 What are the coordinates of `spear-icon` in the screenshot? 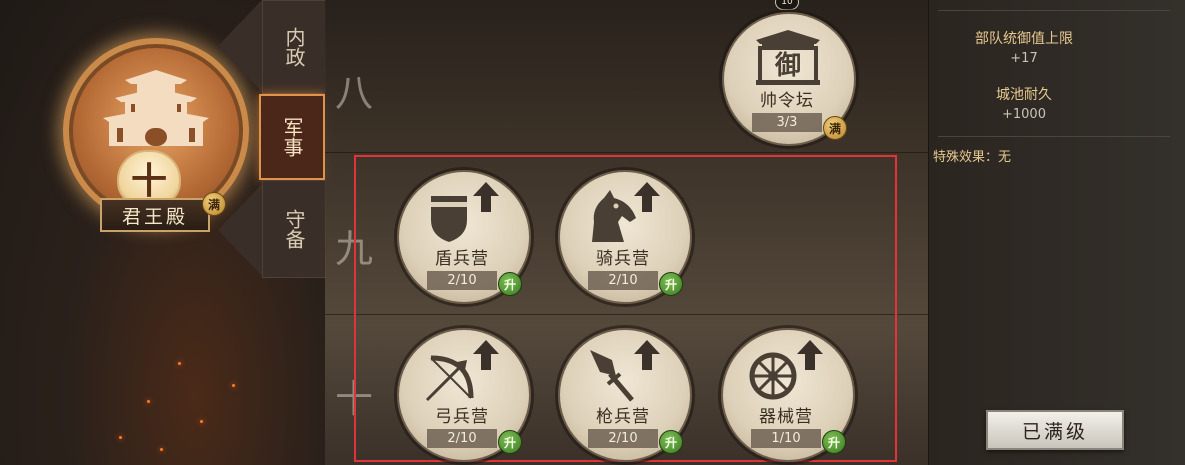 It's located at (612, 376).